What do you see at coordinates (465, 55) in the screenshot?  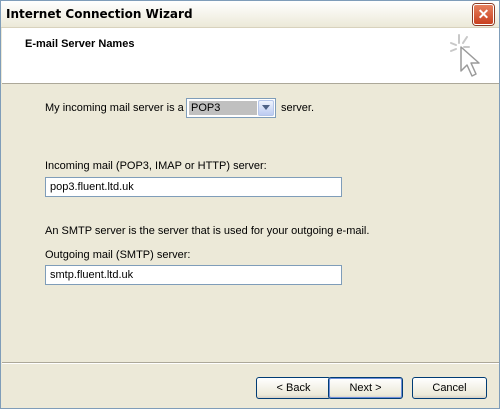 I see `pointer-click-icon` at bounding box center [465, 55].